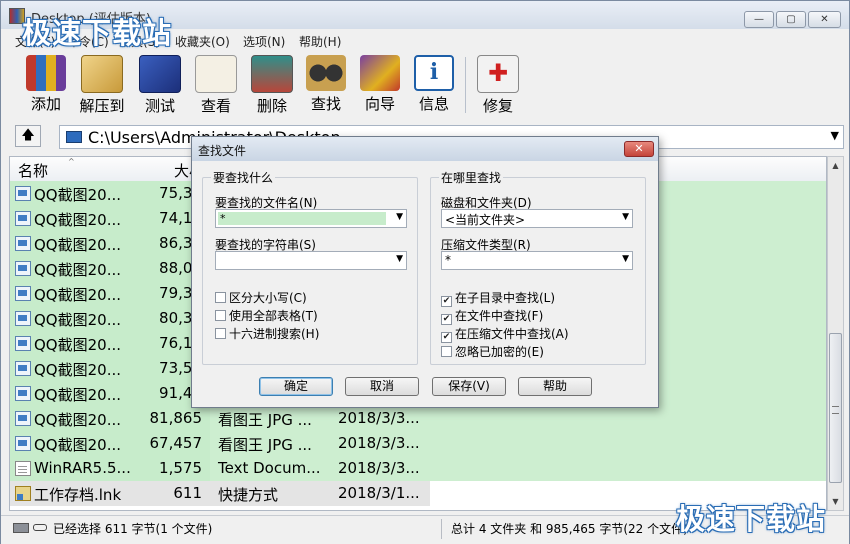  I want to click on find-button: 查找, so click(326, 85).